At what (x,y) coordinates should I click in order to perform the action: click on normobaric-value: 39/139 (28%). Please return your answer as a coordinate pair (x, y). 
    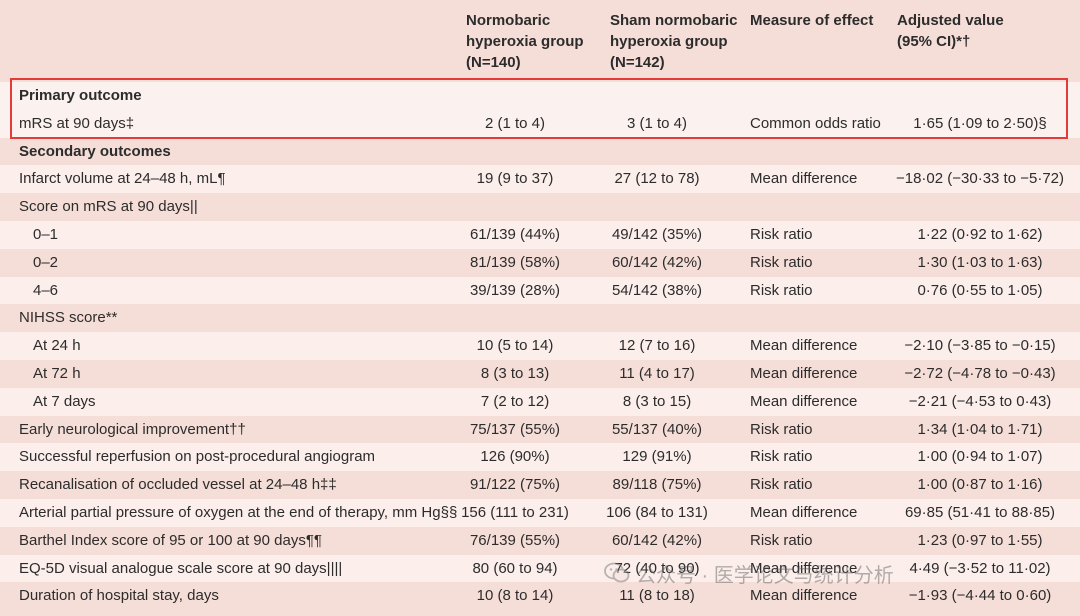
    Looking at the image, I should click on (515, 290).